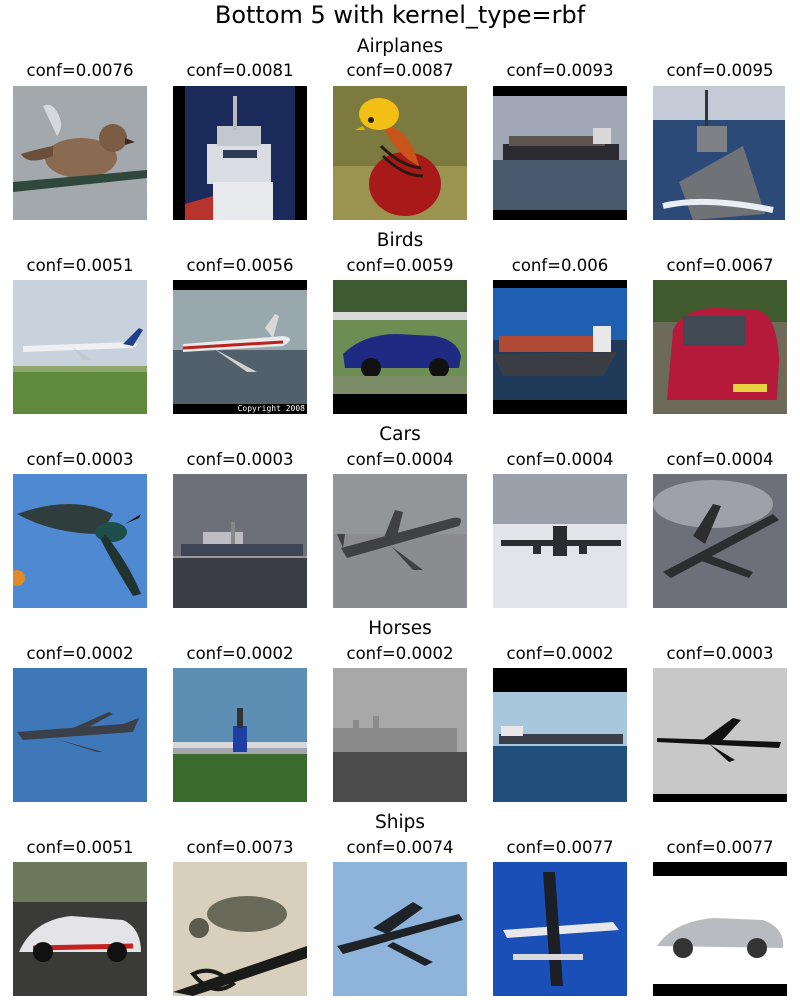 This screenshot has width=800, height=1000. What do you see at coordinates (240, 929) in the screenshot?
I see `dove-on-railing-icon` at bounding box center [240, 929].